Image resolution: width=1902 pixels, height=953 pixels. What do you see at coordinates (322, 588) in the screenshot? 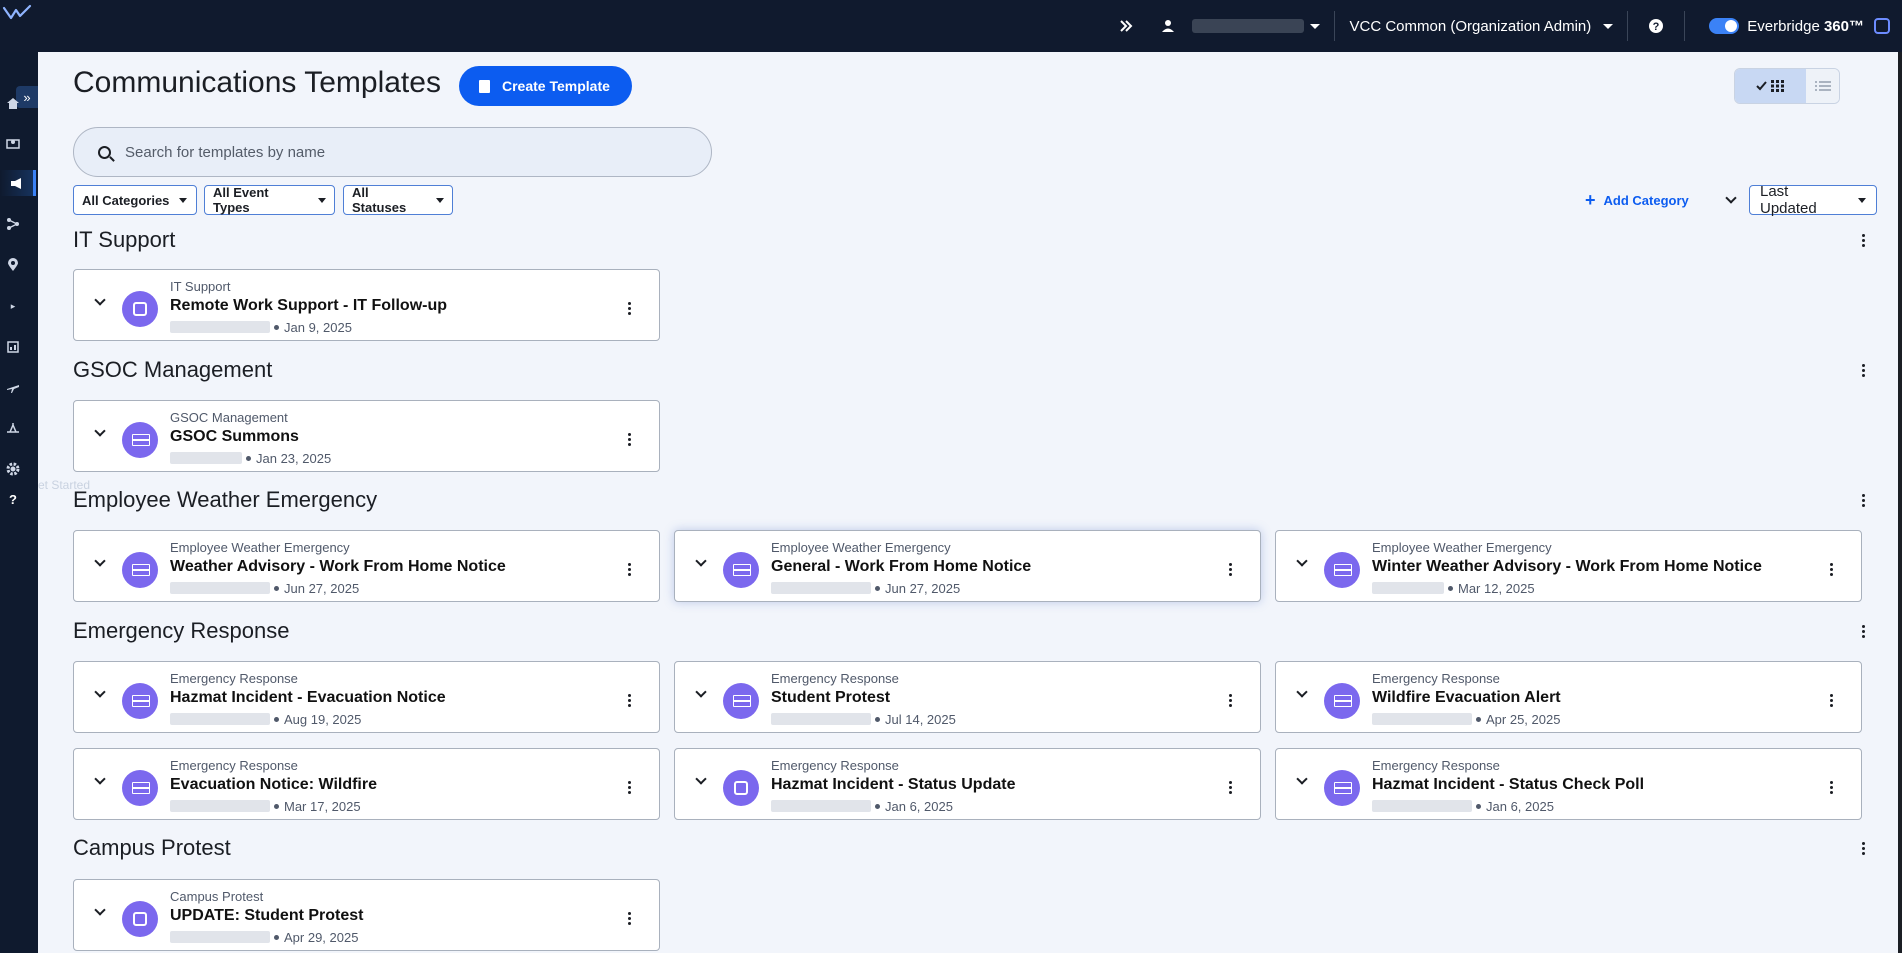
I see `template-date: Jun 27, 2025` at bounding box center [322, 588].